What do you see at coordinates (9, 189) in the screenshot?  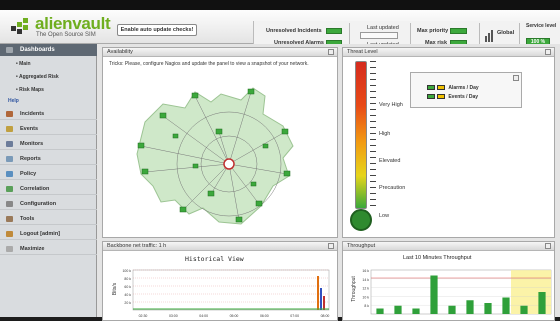 I see `correlation-icon` at bounding box center [9, 189].